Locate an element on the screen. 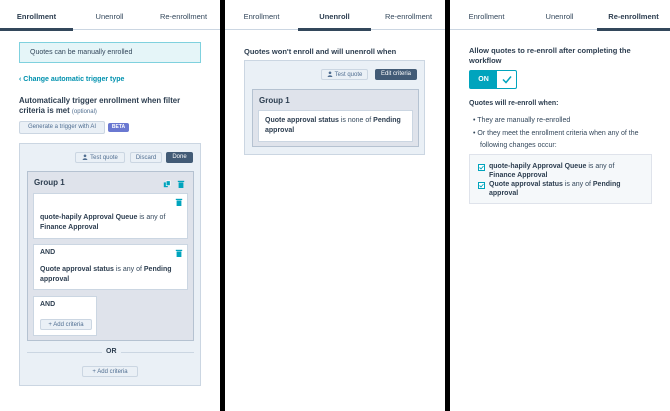  add-criteria-outer-label: Add criteria is located at coordinates (112, 372).